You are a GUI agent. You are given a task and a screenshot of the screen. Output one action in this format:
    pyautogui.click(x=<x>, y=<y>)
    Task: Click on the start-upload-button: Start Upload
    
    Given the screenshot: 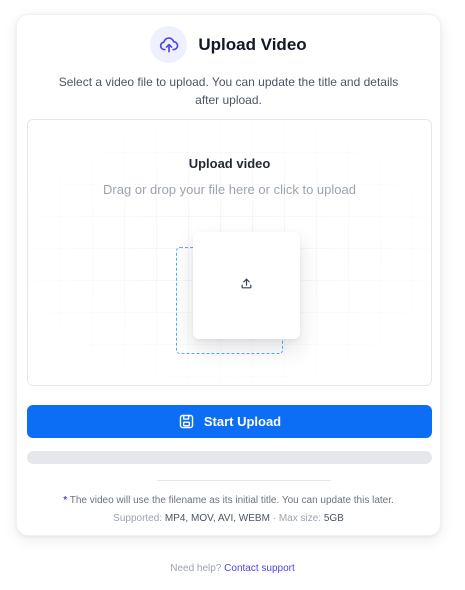 What is the action you would take?
    pyautogui.click(x=229, y=421)
    